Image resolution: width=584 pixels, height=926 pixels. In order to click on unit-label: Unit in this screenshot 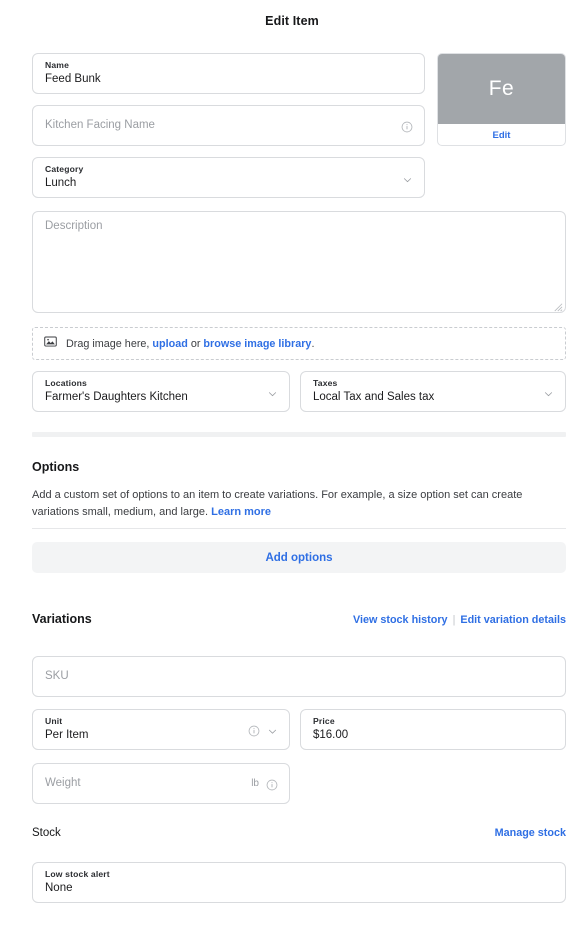, I will do `click(54, 721)`.